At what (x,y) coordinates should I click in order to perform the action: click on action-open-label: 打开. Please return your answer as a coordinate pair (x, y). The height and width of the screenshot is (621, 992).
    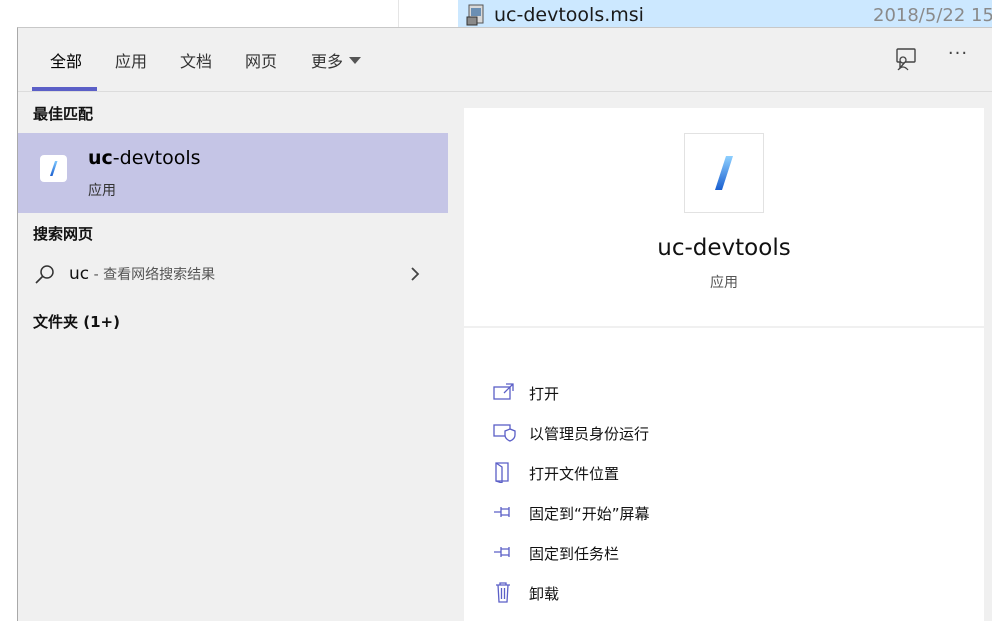
    Looking at the image, I should click on (544, 394).